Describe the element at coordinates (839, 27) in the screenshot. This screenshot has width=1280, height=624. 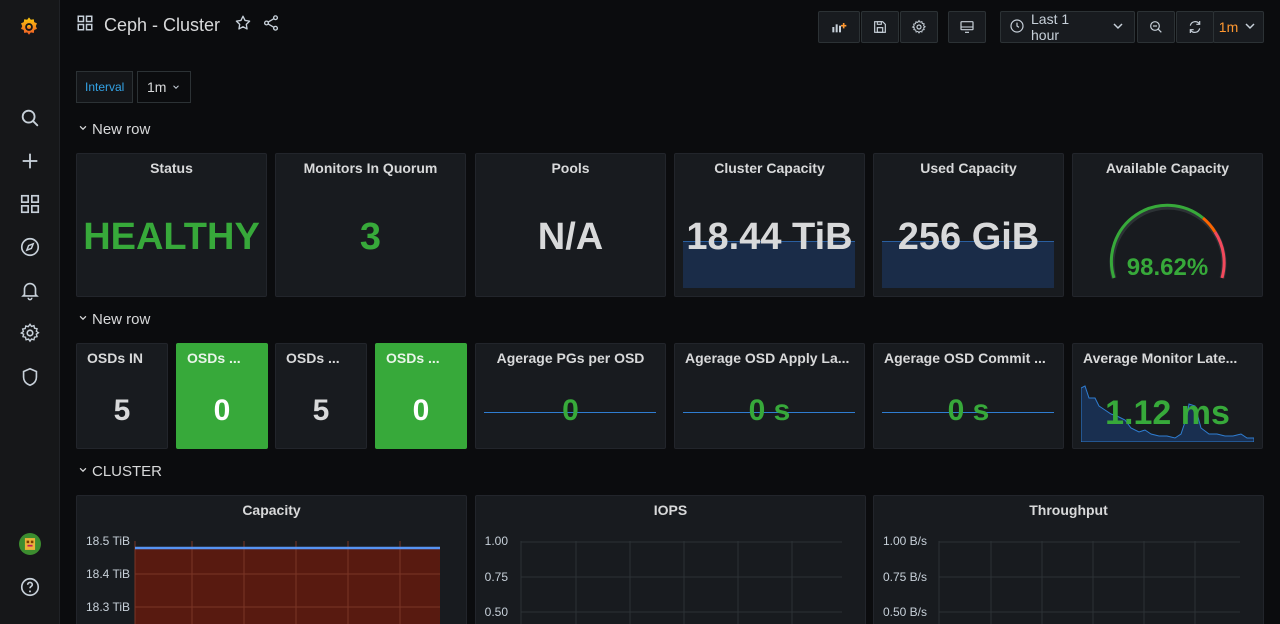
I see `add-panel-button` at that location.